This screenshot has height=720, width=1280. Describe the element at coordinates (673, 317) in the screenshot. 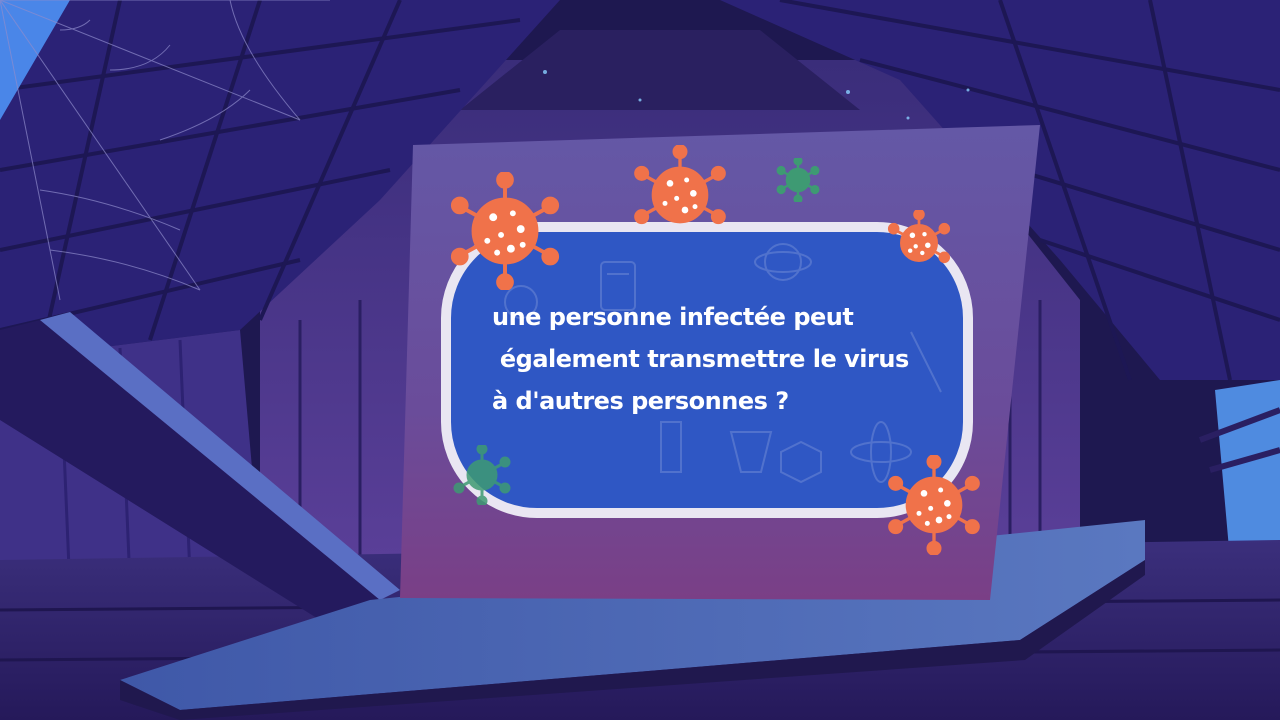

I see `question-line-1: une personne infectée peut` at that location.